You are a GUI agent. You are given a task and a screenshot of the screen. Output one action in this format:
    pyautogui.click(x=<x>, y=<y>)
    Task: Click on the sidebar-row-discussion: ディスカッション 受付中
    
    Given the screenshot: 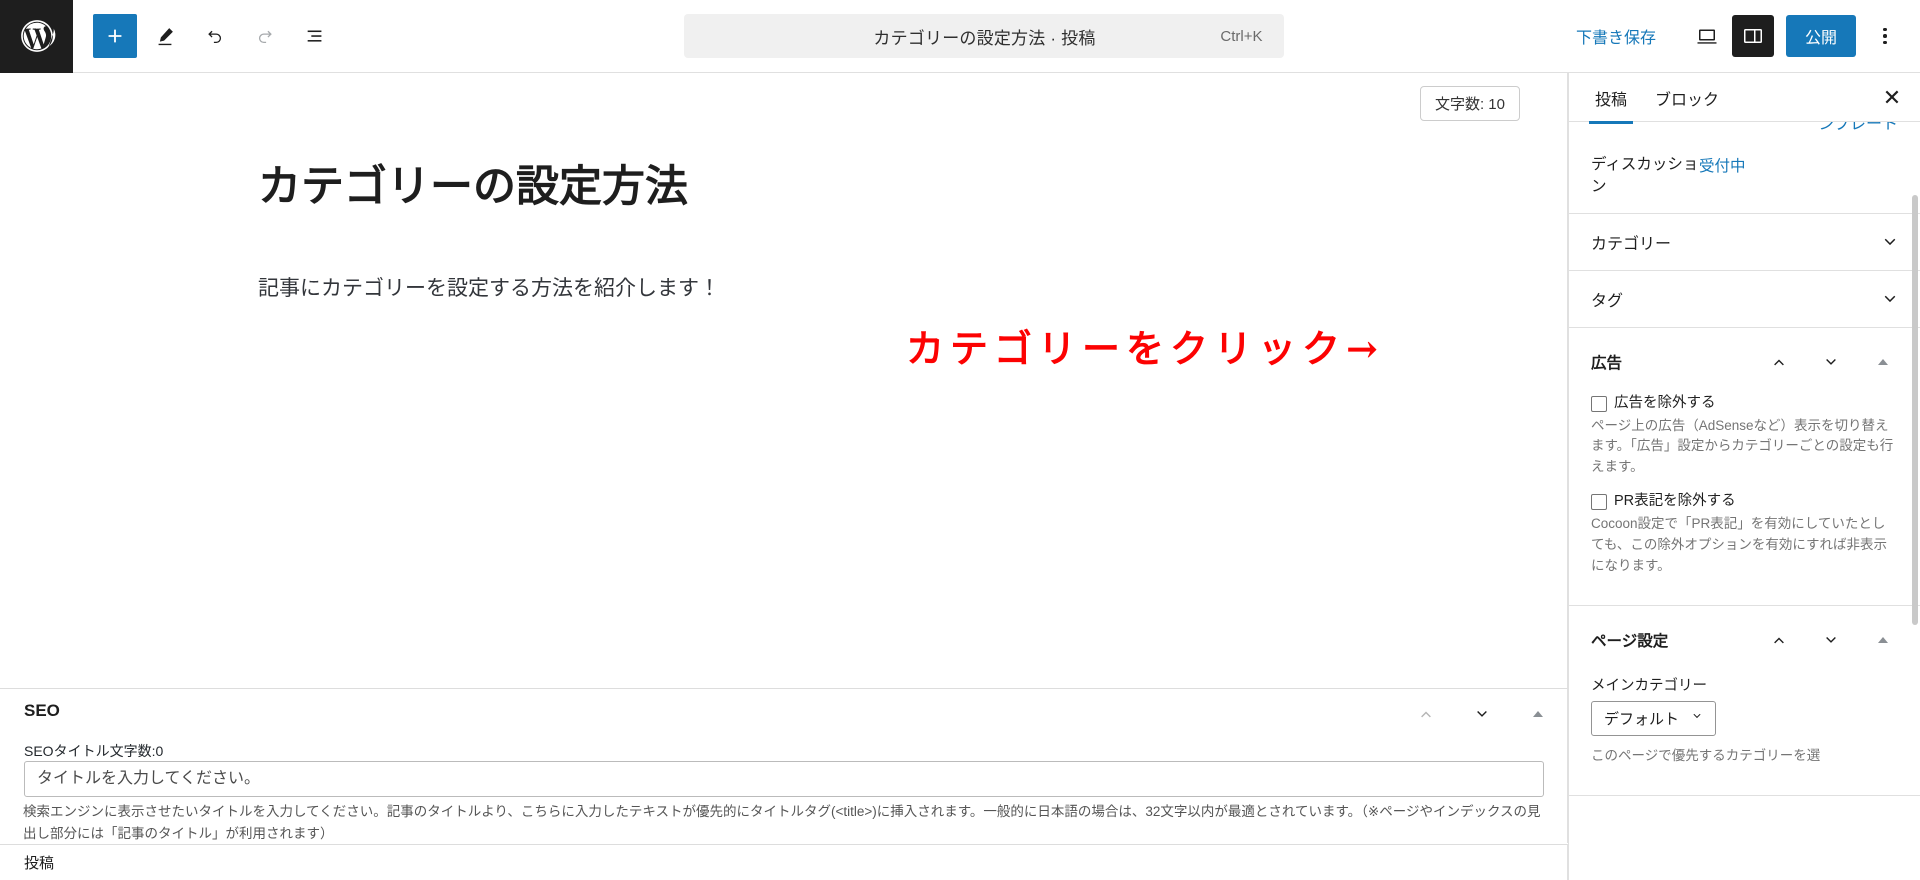 What is the action you would take?
    pyautogui.click(x=1744, y=179)
    